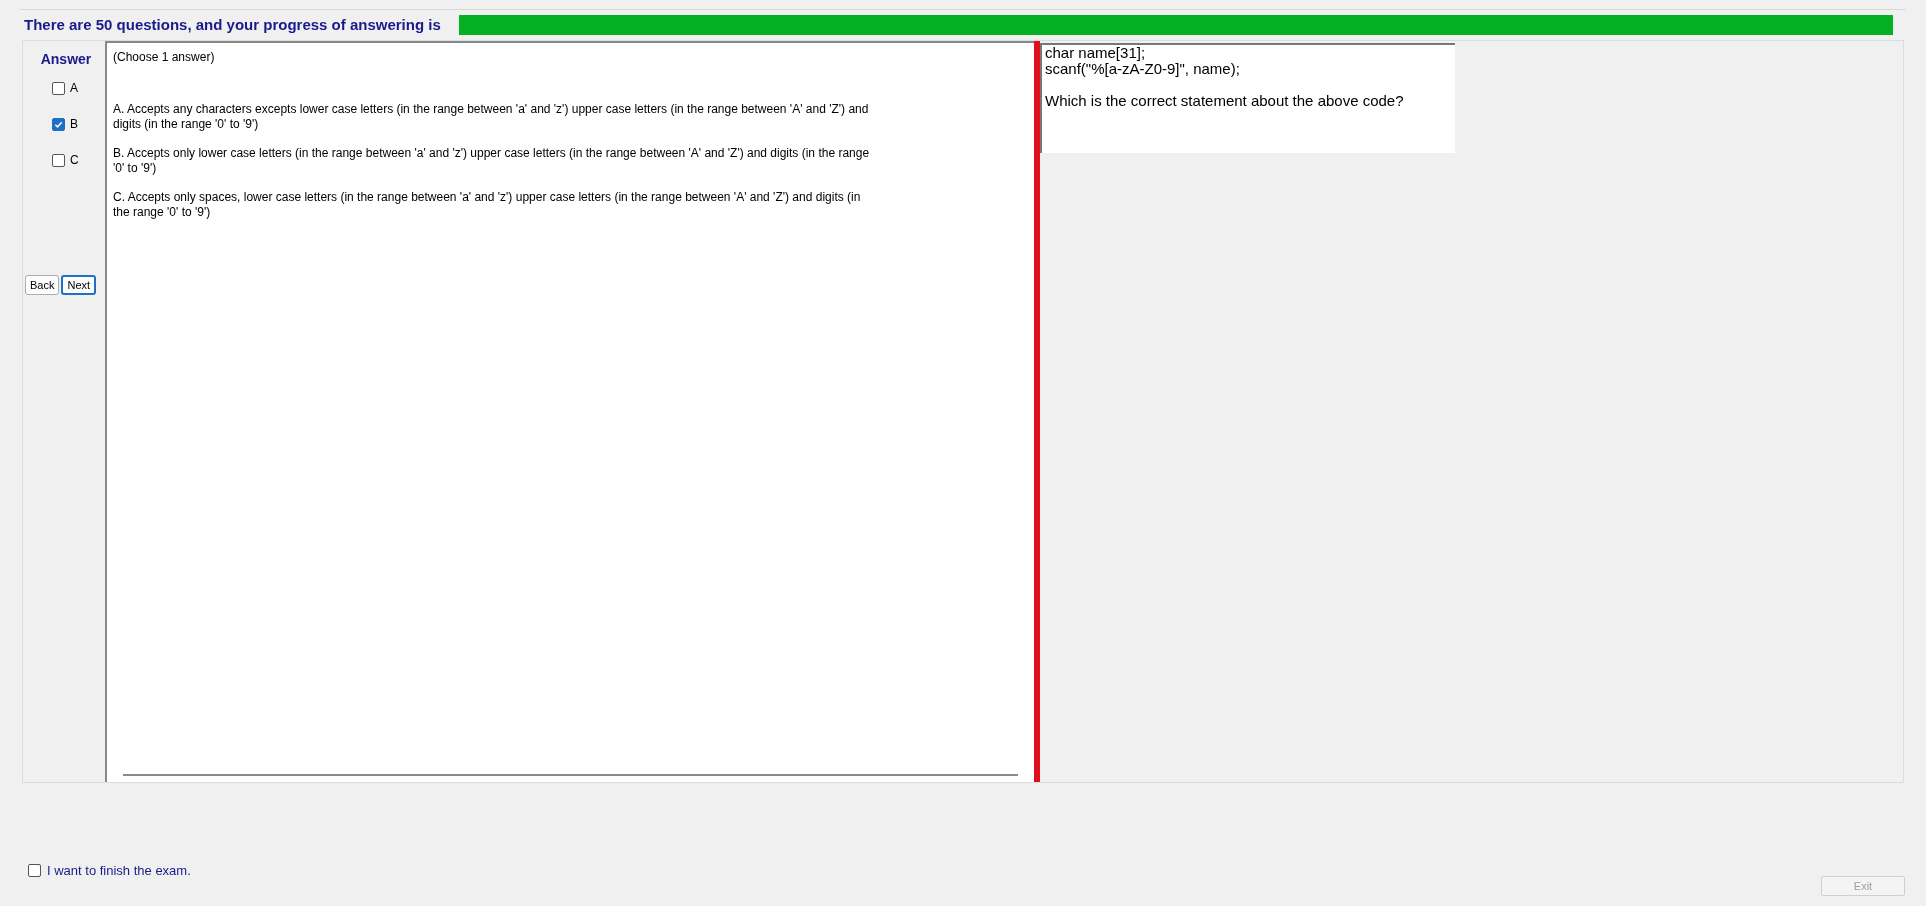  I want to click on choice-text: C. Accepts only spaces, lower case letters (in the range between 'a' and 'z') upper case letters (in the range between 'A' and 'Z') and digits (in the range '0' to '9'), so click(487, 205).